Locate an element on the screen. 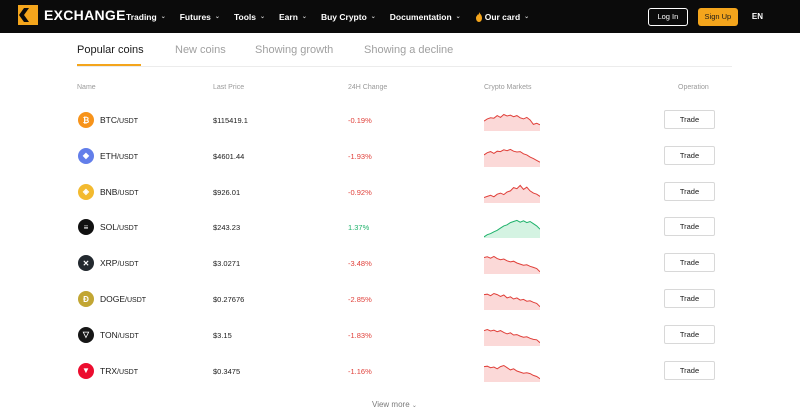  nav-tools: Tools ⌄ is located at coordinates (249, 17).